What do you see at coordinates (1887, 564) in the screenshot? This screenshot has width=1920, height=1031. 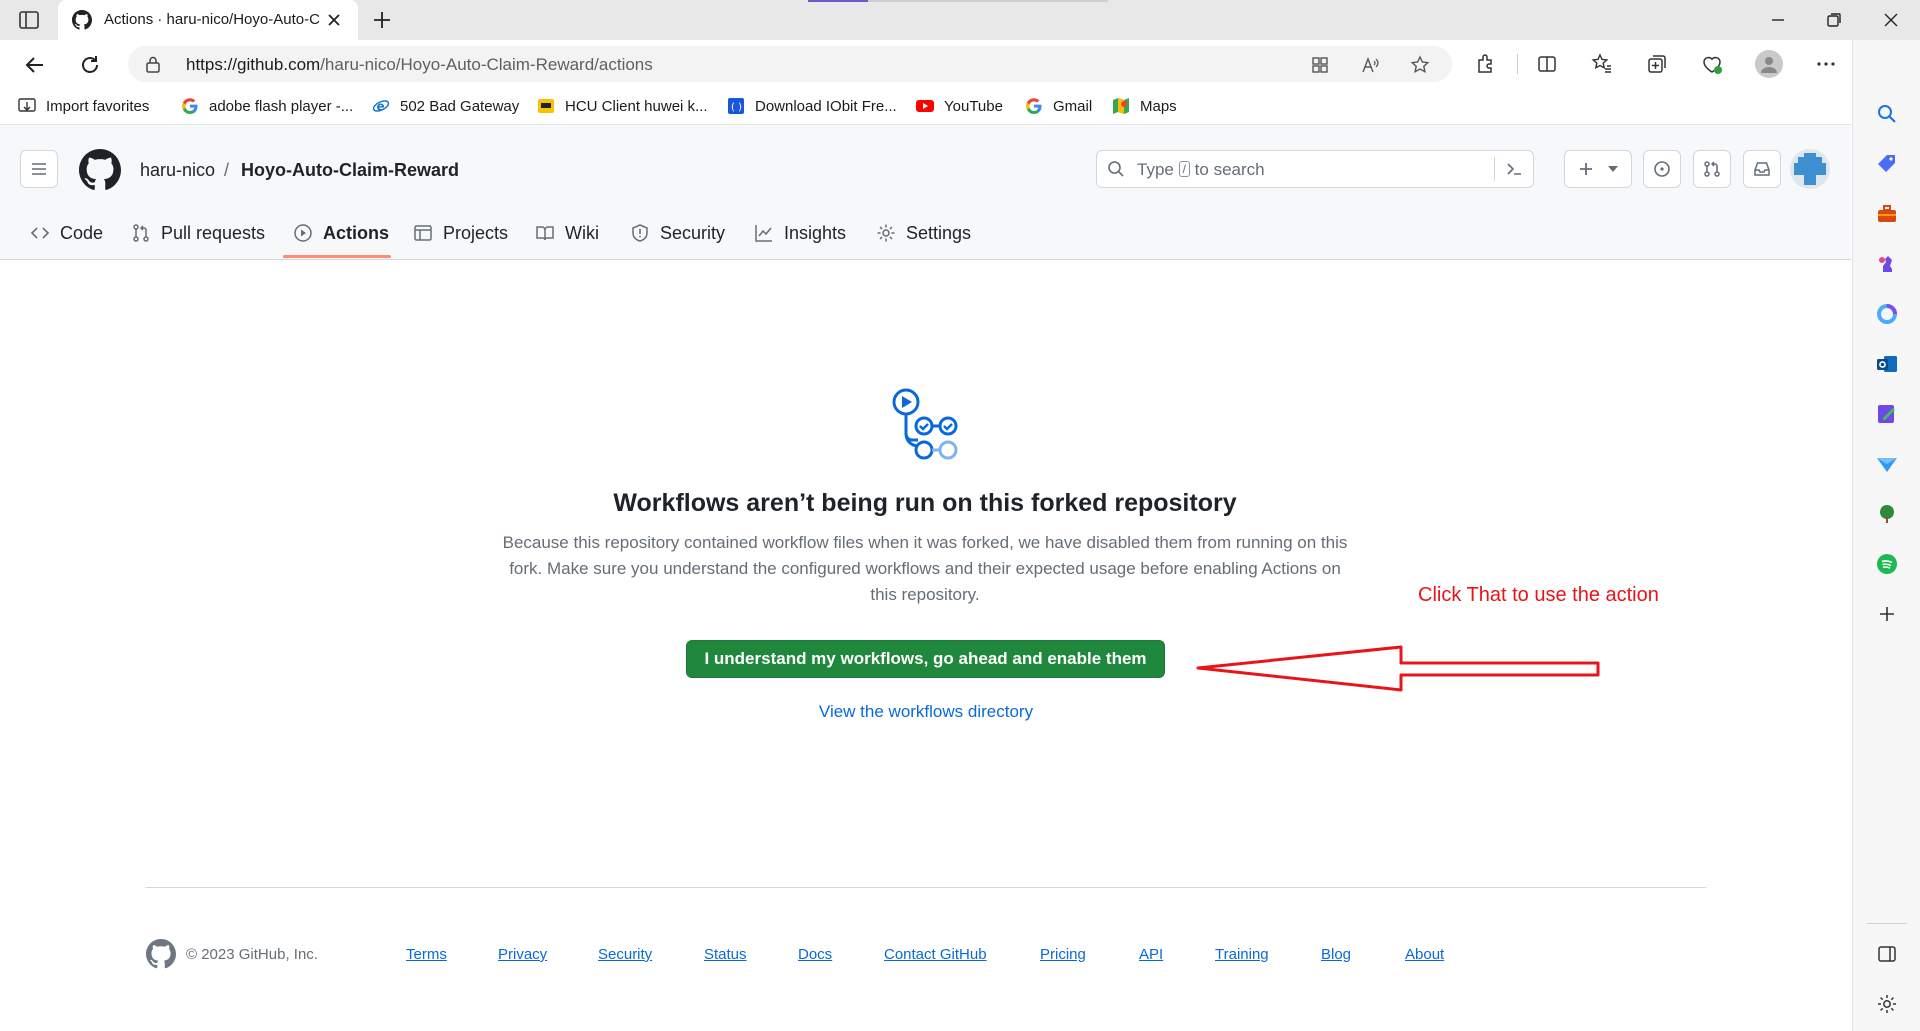 I see `spotify-icon` at bounding box center [1887, 564].